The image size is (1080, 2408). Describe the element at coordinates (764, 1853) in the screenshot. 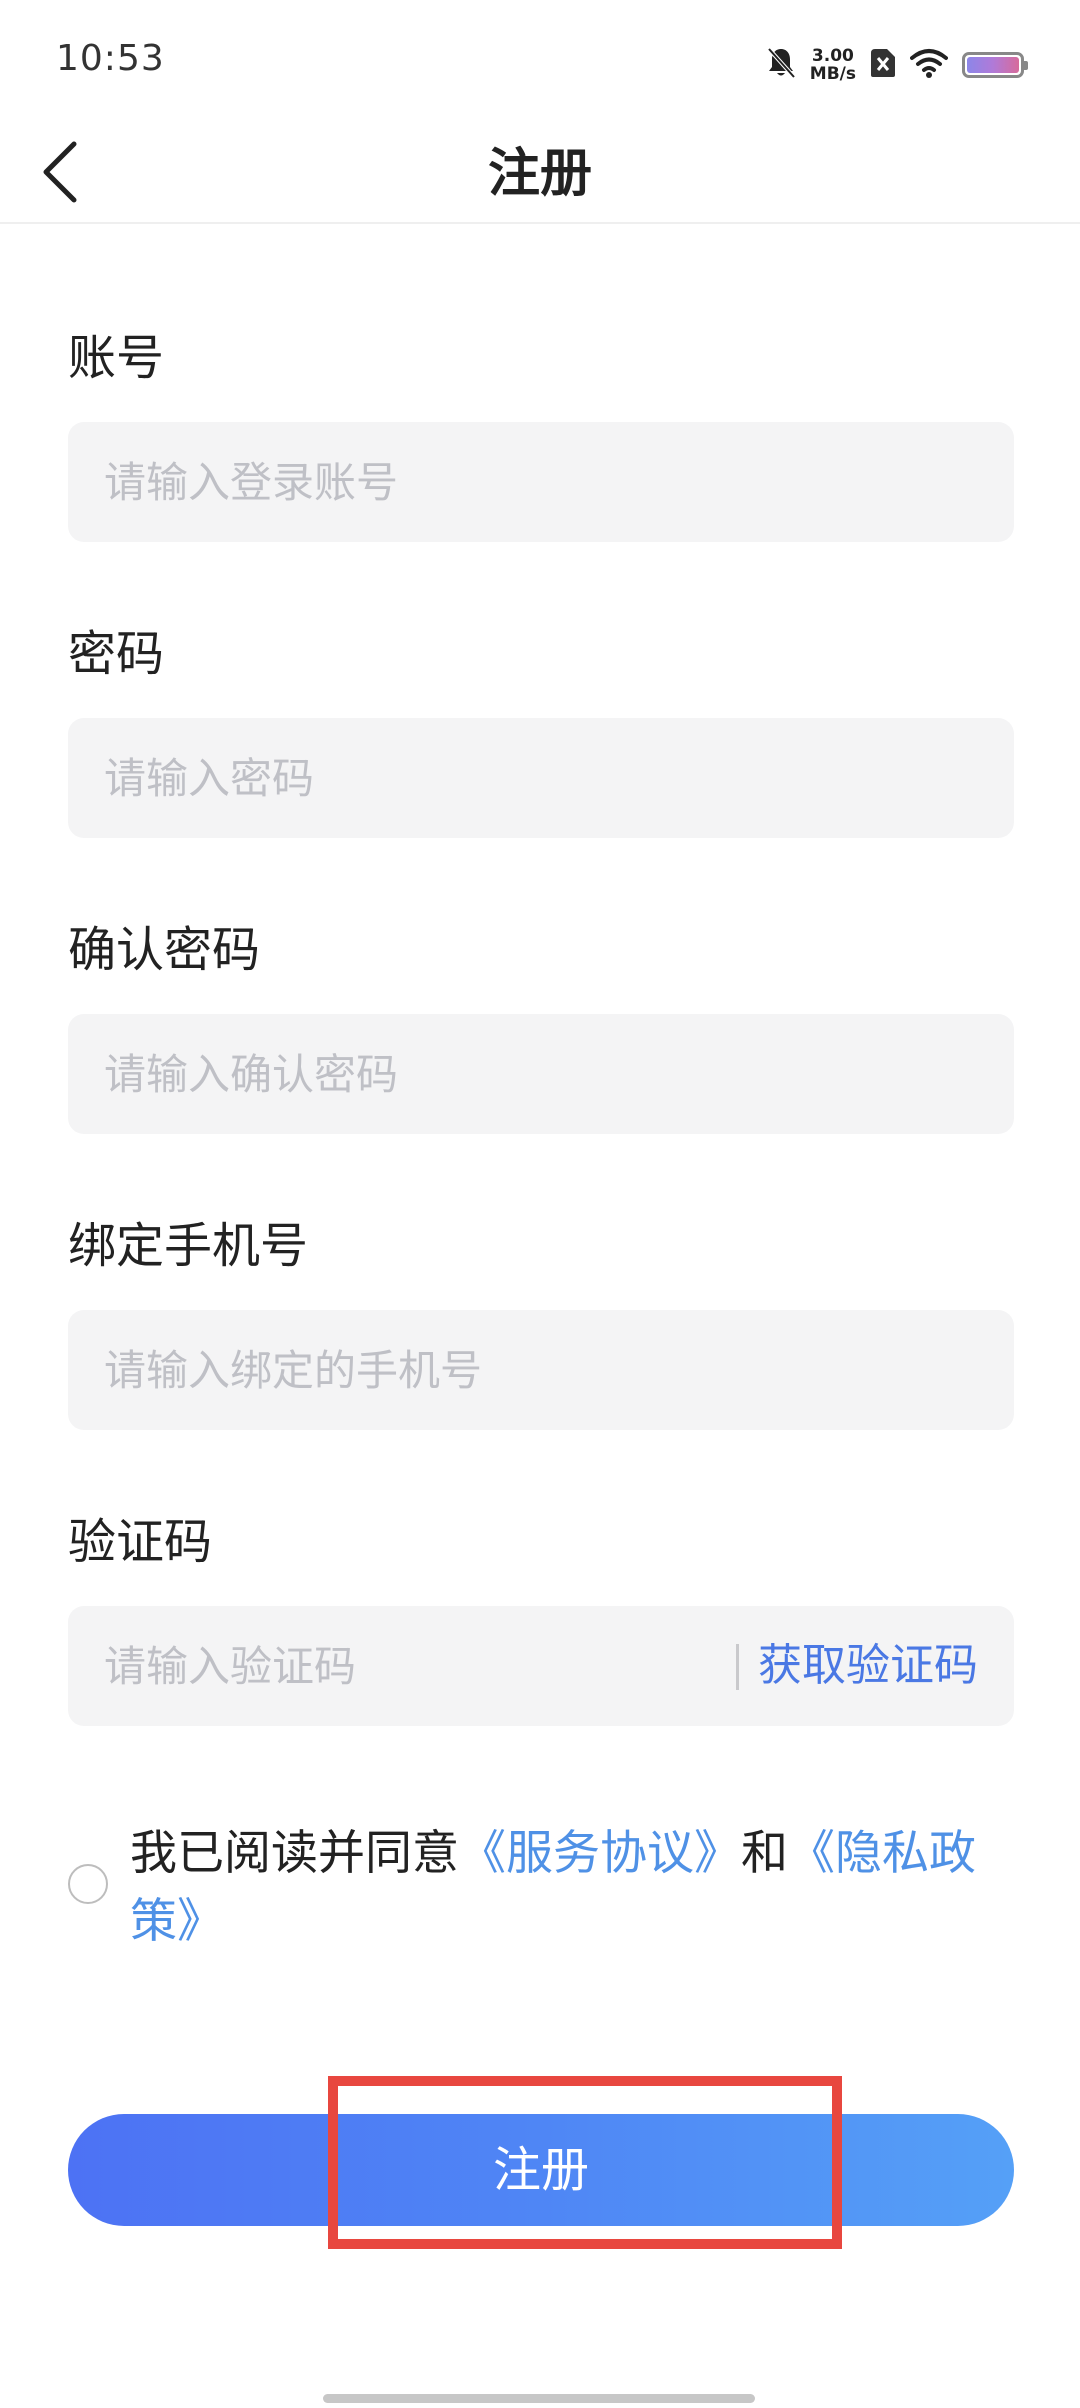

I see `agreement-and: 和` at that location.